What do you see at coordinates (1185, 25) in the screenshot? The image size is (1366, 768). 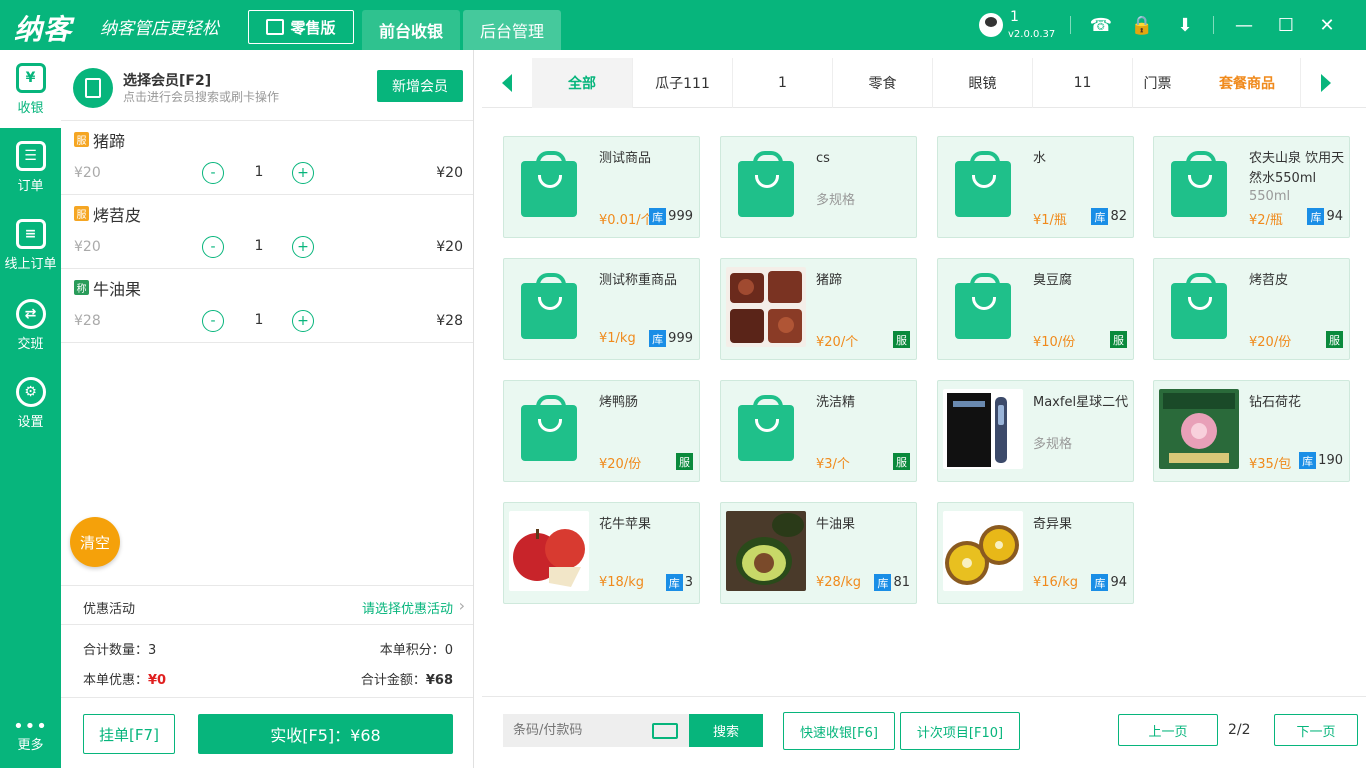 I see `download-icon: ⬇` at bounding box center [1185, 25].